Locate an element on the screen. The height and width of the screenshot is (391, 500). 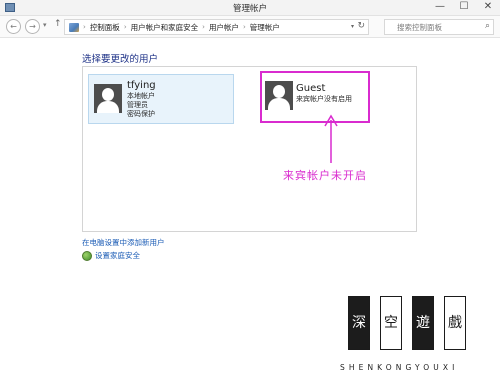
family-safety-row: 设置家庭安全 is located at coordinates (111, 255).